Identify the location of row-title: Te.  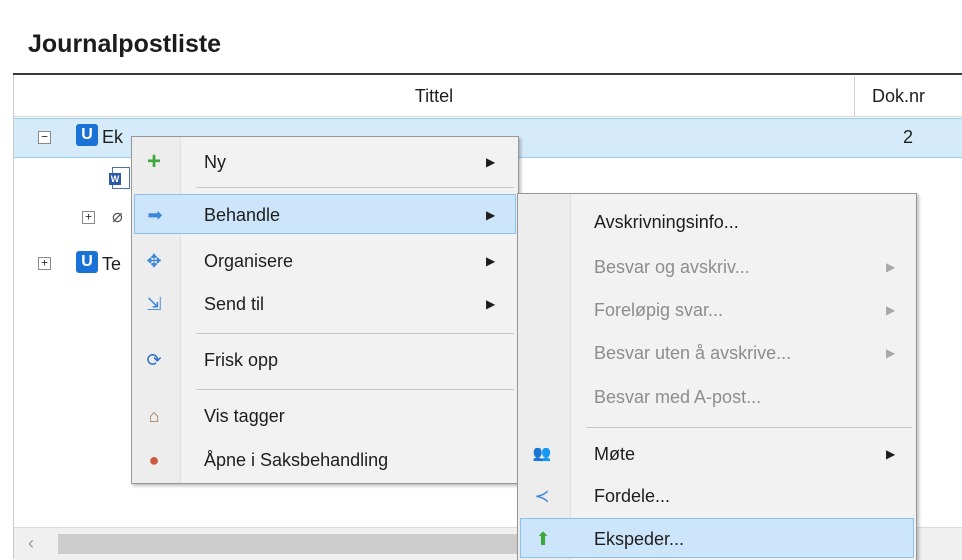
(112, 264).